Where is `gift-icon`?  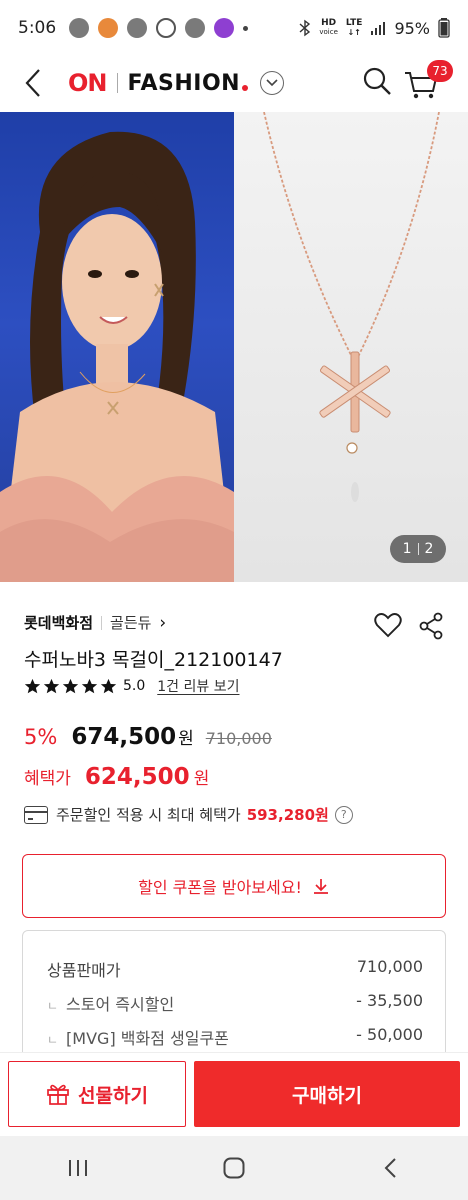 gift-icon is located at coordinates (58, 1094).